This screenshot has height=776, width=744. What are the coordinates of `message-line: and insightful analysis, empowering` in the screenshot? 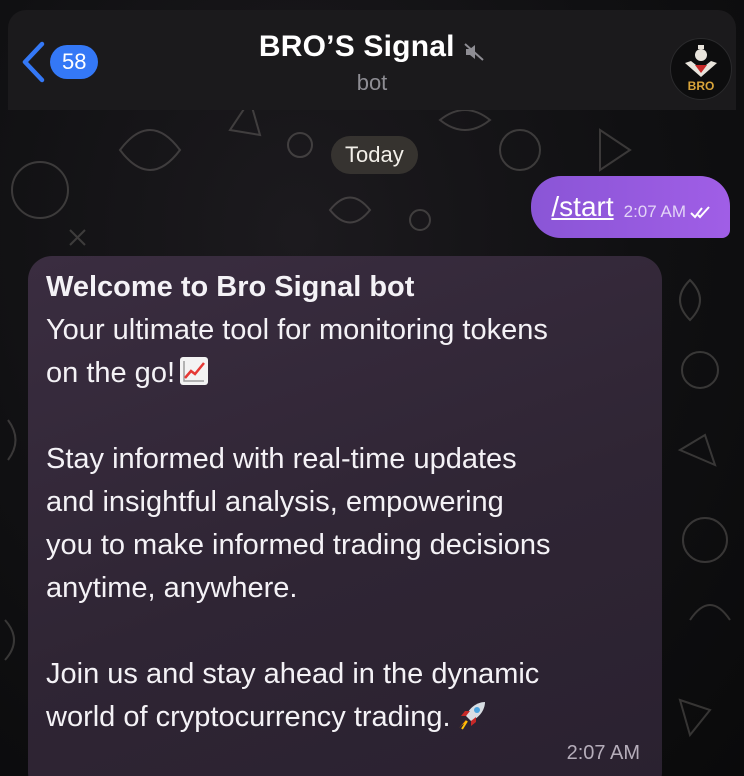 It's located at (275, 502).